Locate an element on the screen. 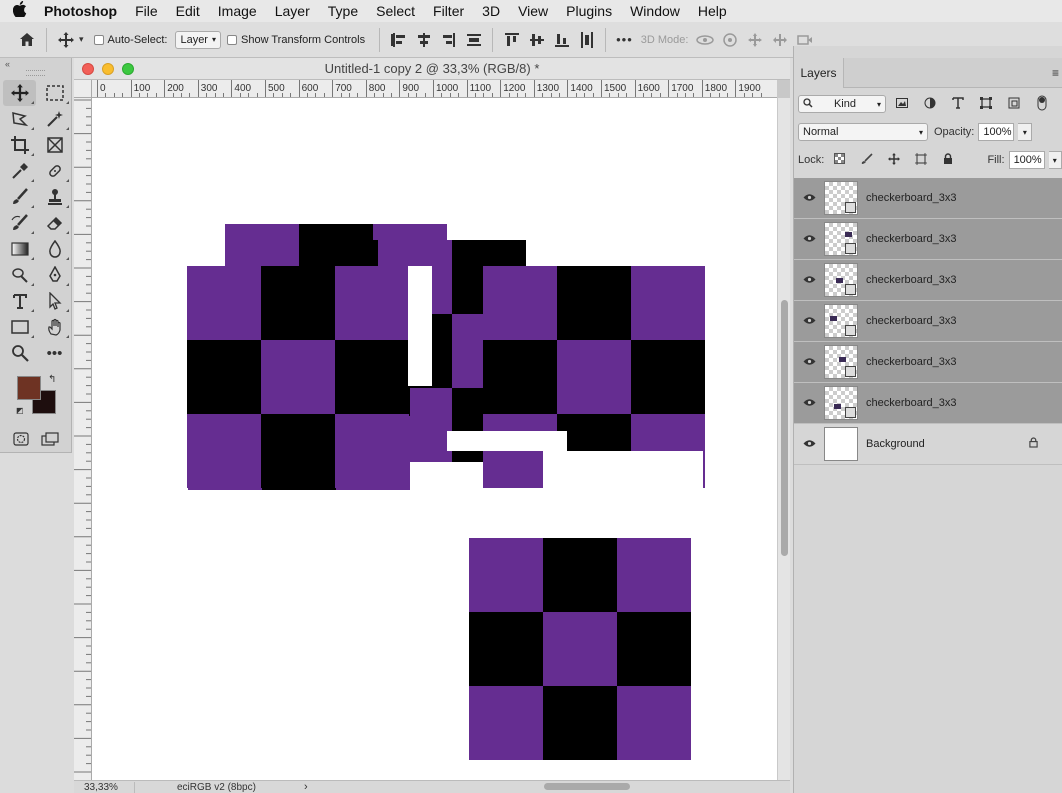  history-brush-tool is located at coordinates (19, 223).